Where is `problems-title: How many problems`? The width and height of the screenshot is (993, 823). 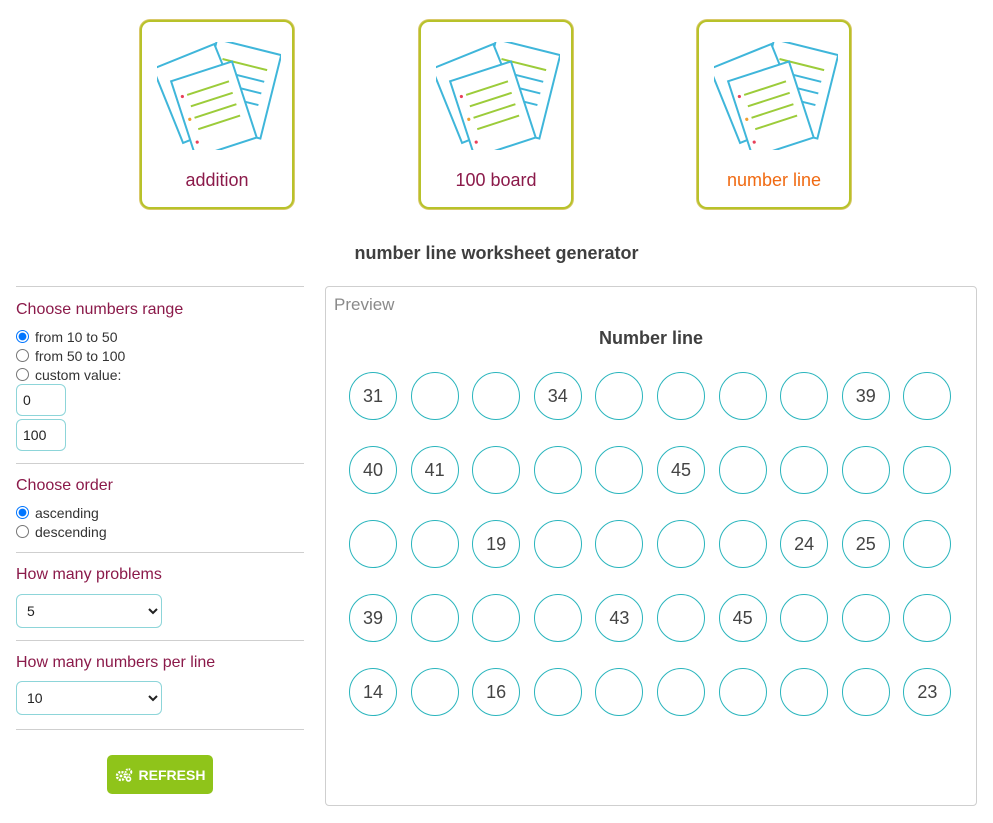 problems-title: How many problems is located at coordinates (89, 574).